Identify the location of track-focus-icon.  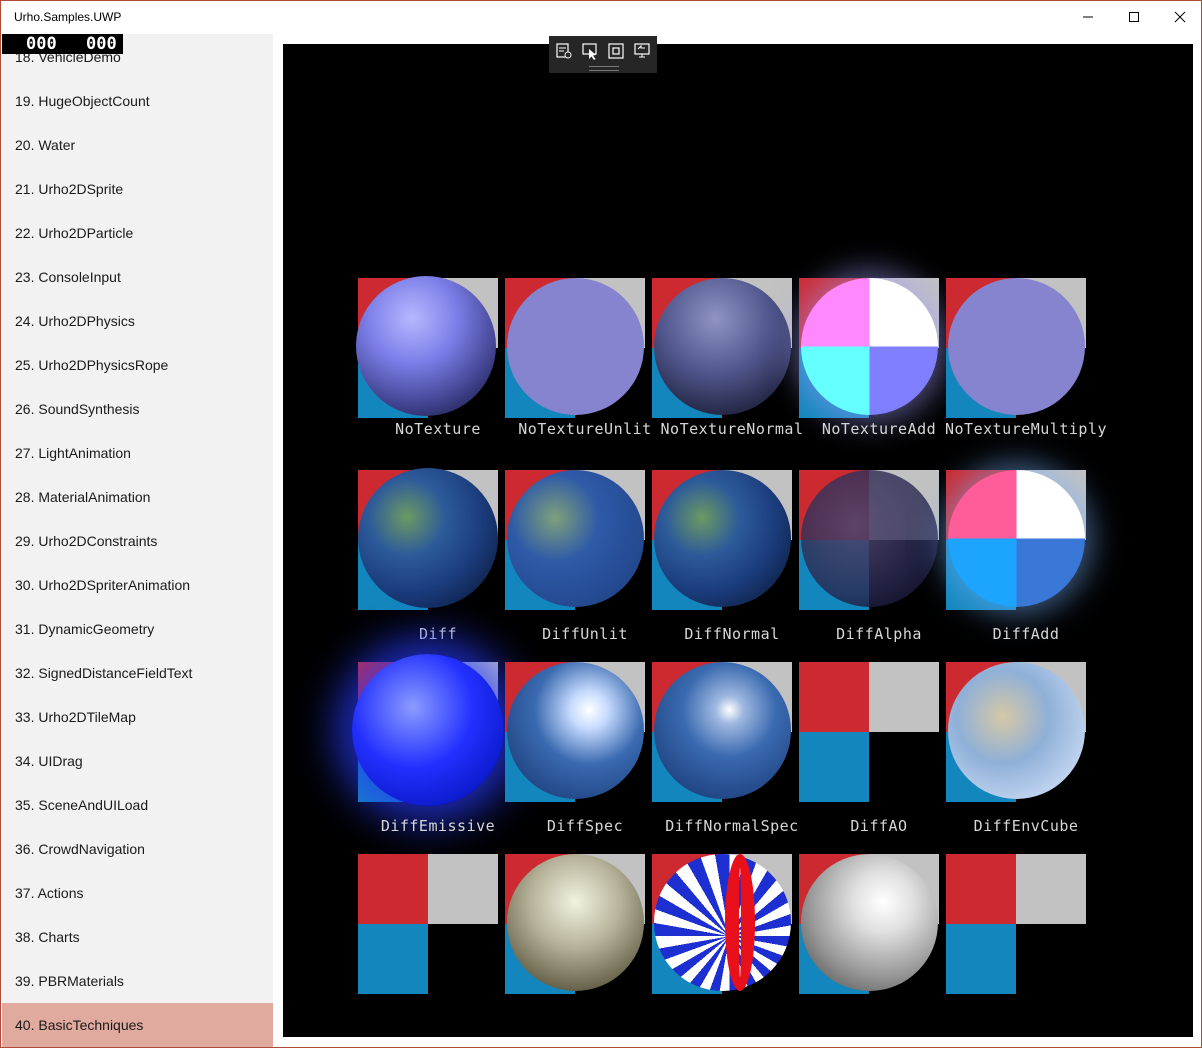
(642, 51).